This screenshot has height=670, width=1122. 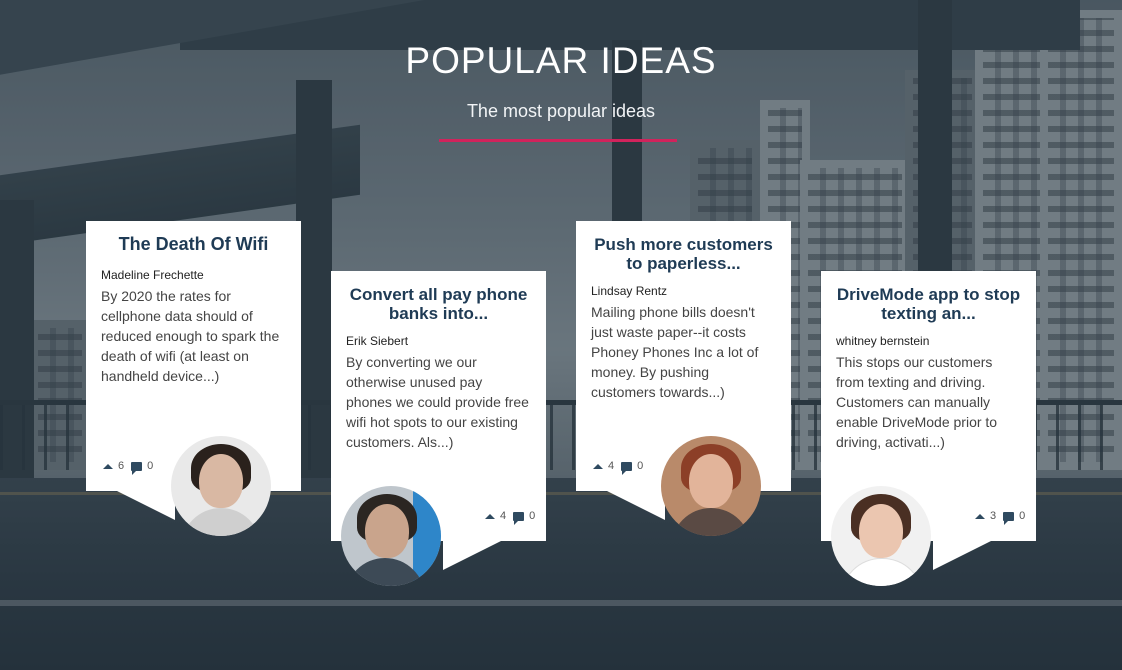 What do you see at coordinates (438, 341) in the screenshot?
I see `idea-author: Erik Siebert` at bounding box center [438, 341].